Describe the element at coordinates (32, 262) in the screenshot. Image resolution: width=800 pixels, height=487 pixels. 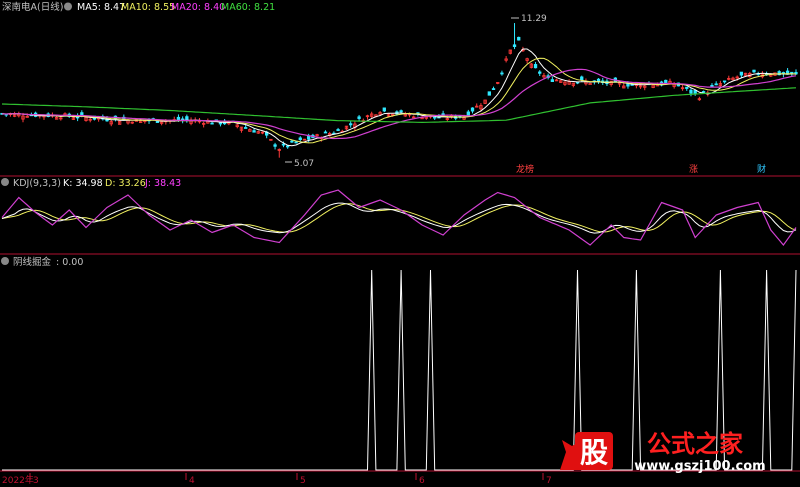
I see `signal-title: 阴线掘金` at that location.